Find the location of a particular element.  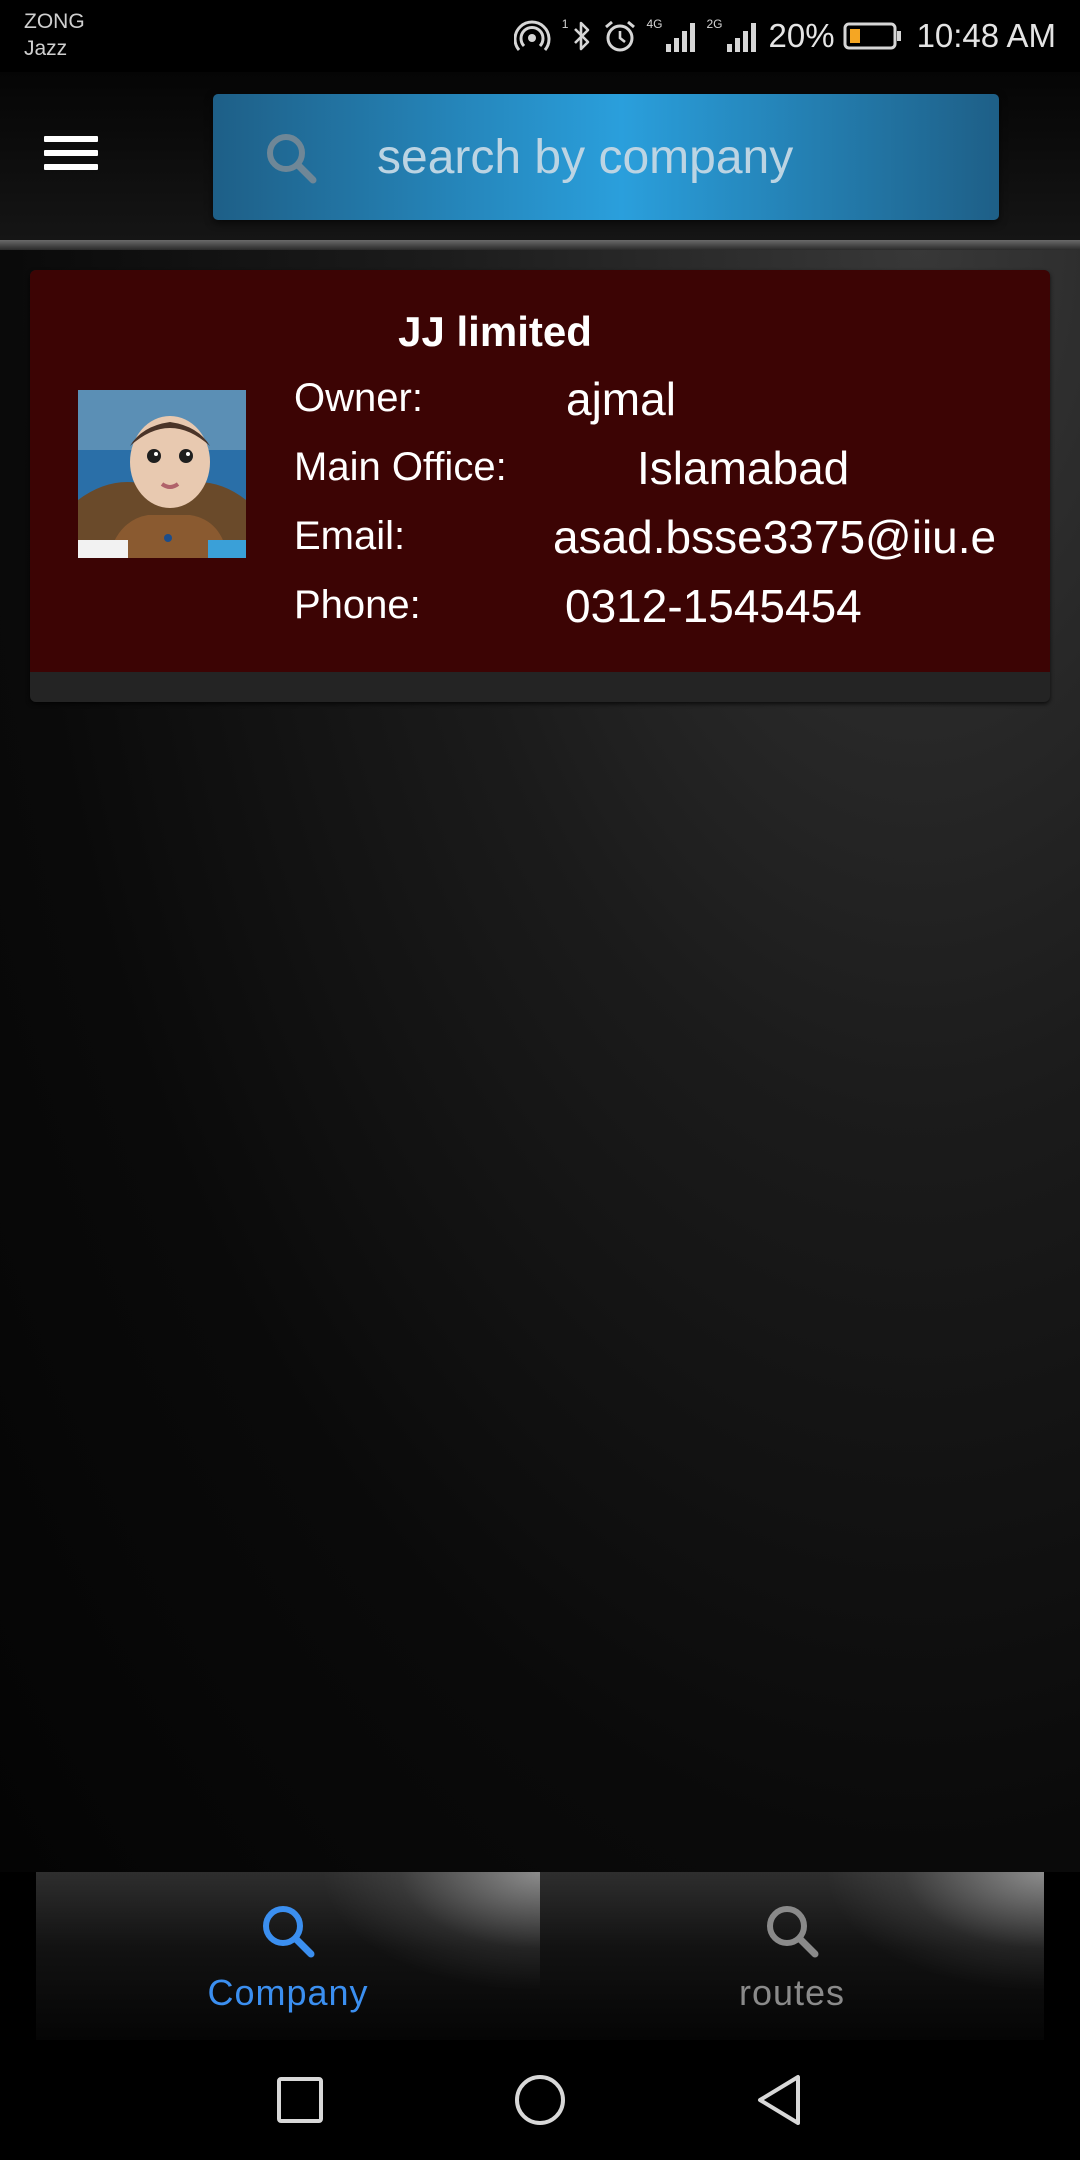

carrier-1: ZONG is located at coordinates (54, 21).